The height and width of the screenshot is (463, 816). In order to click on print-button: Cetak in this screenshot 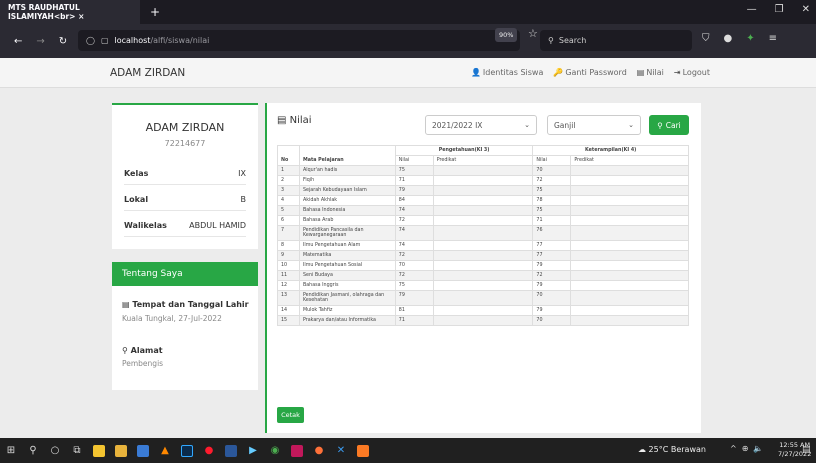, I will do `click(290, 415)`.